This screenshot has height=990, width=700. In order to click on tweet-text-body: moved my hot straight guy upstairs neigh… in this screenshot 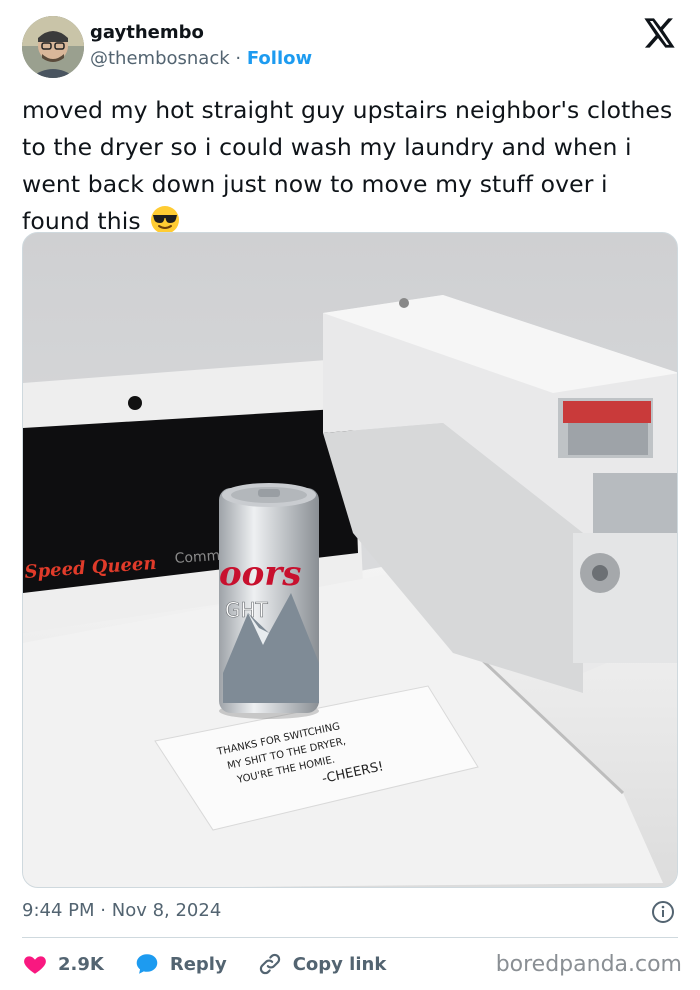, I will do `click(347, 165)`.